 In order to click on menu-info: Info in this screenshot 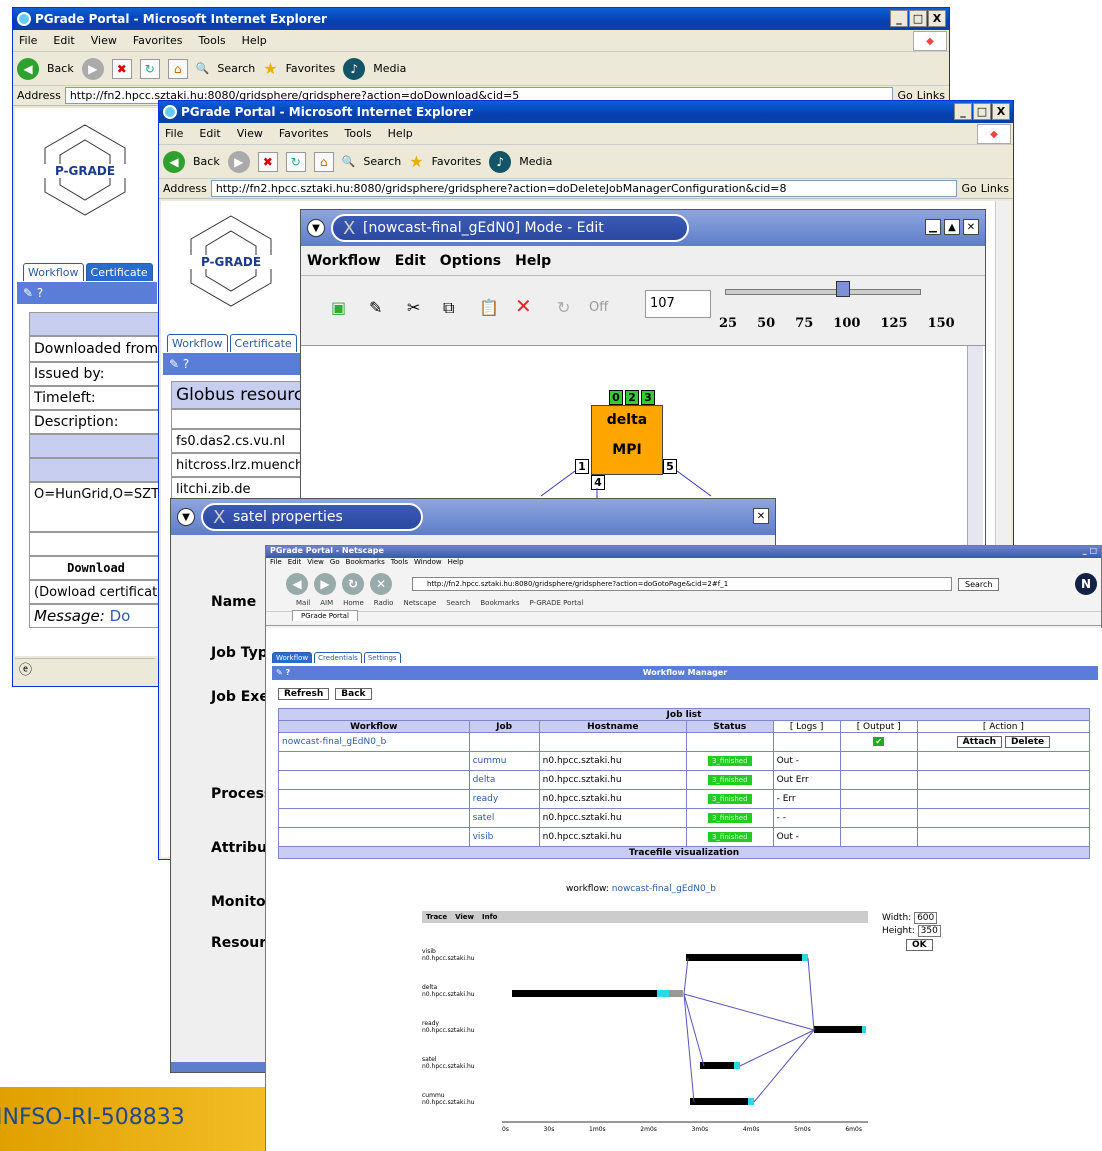, I will do `click(489, 917)`.